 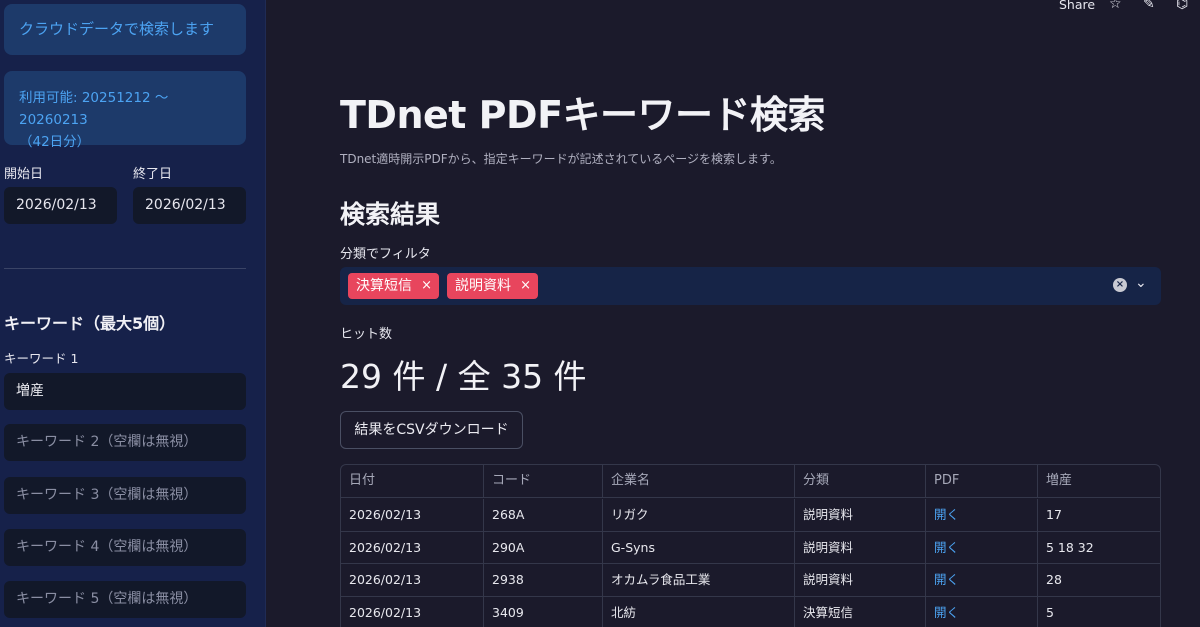 What do you see at coordinates (125, 442) in the screenshot?
I see `keyword2-input: キーワード 2（空欄は無視）` at bounding box center [125, 442].